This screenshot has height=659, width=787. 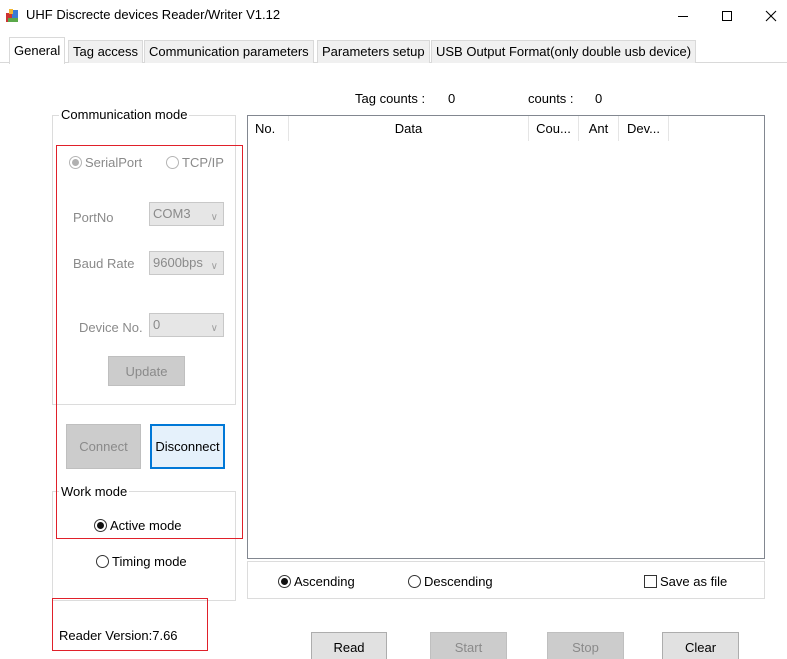 I want to click on app-icon, so click(x=12, y=15).